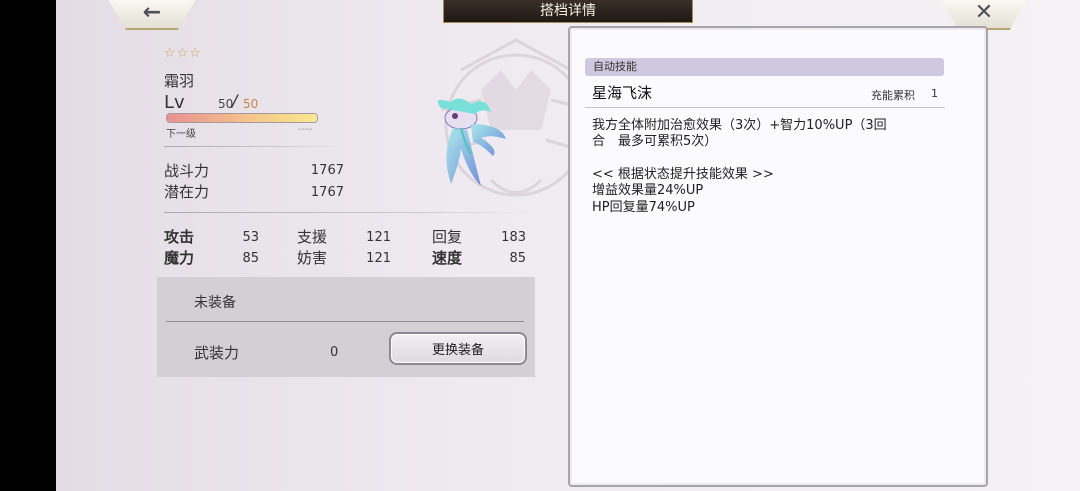 Image resolution: width=1080 pixels, height=491 pixels. Describe the element at coordinates (643, 207) in the screenshot. I see `skill-boost-item: HP回复量74%UP` at that location.